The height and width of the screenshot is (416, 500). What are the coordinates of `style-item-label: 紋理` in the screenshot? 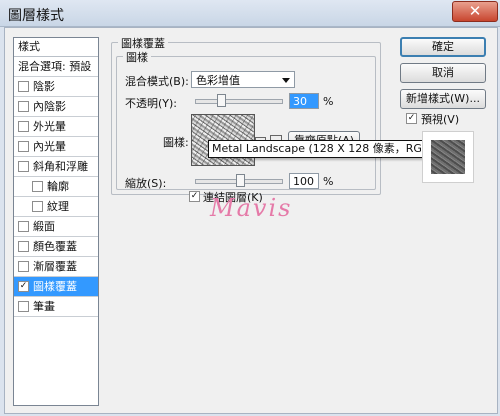 It's located at (58, 206).